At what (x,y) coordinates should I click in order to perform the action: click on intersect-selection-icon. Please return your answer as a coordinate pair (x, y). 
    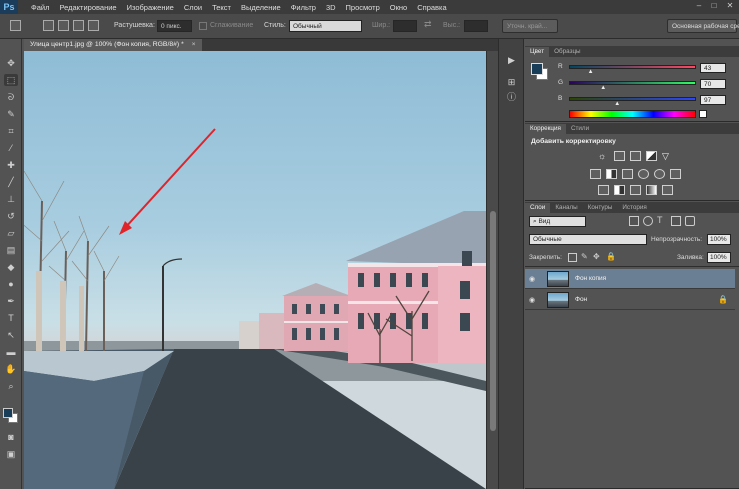
    Looking at the image, I should click on (93, 25).